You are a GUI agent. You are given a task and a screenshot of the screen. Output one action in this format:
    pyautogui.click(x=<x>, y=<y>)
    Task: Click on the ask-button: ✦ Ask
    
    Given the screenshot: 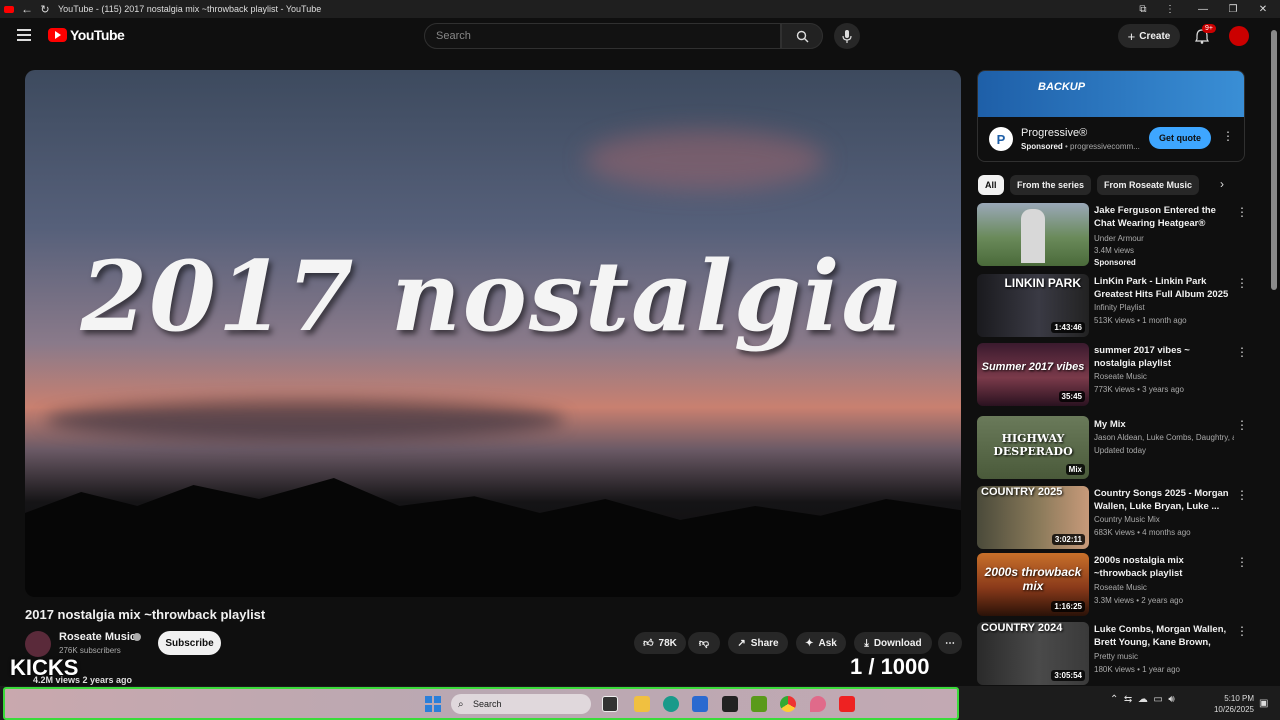 What is the action you would take?
    pyautogui.click(x=821, y=643)
    